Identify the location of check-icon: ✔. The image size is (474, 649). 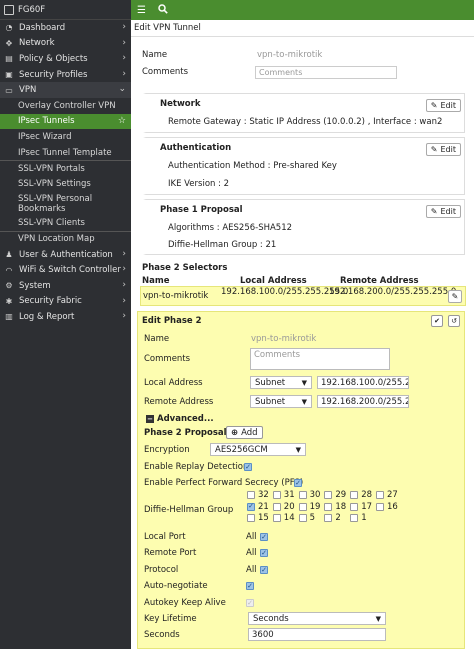
(437, 321).